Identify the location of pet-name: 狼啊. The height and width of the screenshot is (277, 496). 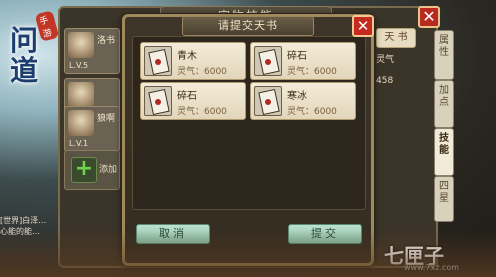
(106, 119).